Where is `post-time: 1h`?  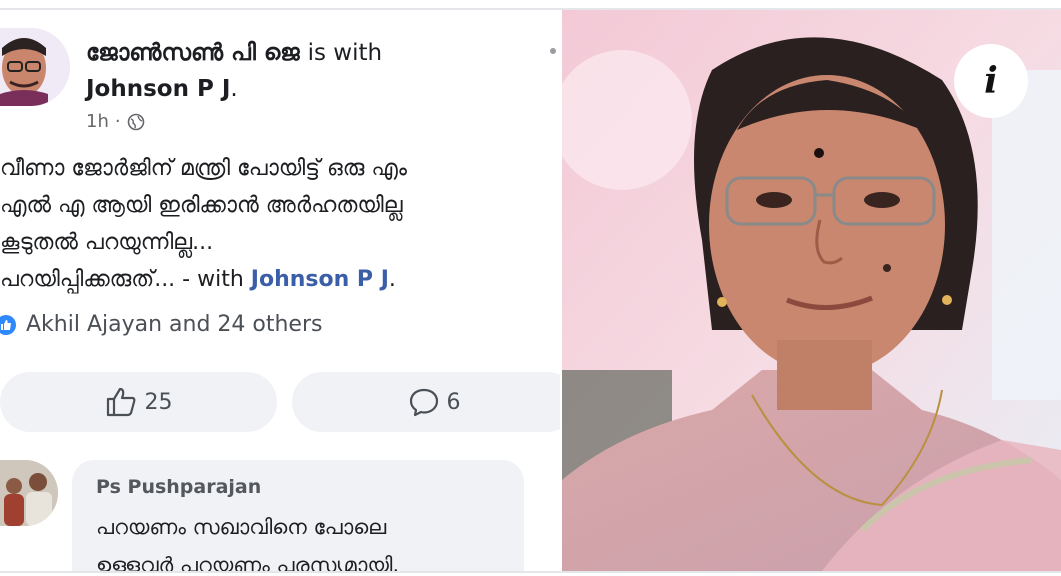
post-time: 1h is located at coordinates (97, 121).